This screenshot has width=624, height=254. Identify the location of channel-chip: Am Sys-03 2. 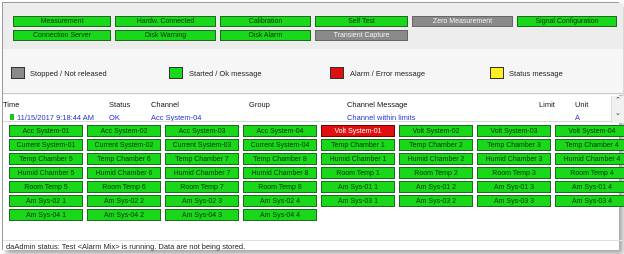
(436, 201).